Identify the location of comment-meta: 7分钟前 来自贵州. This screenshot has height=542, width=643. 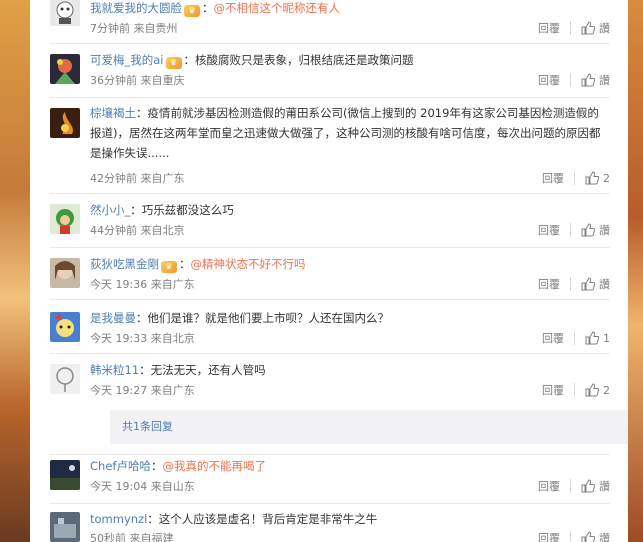
(134, 28).